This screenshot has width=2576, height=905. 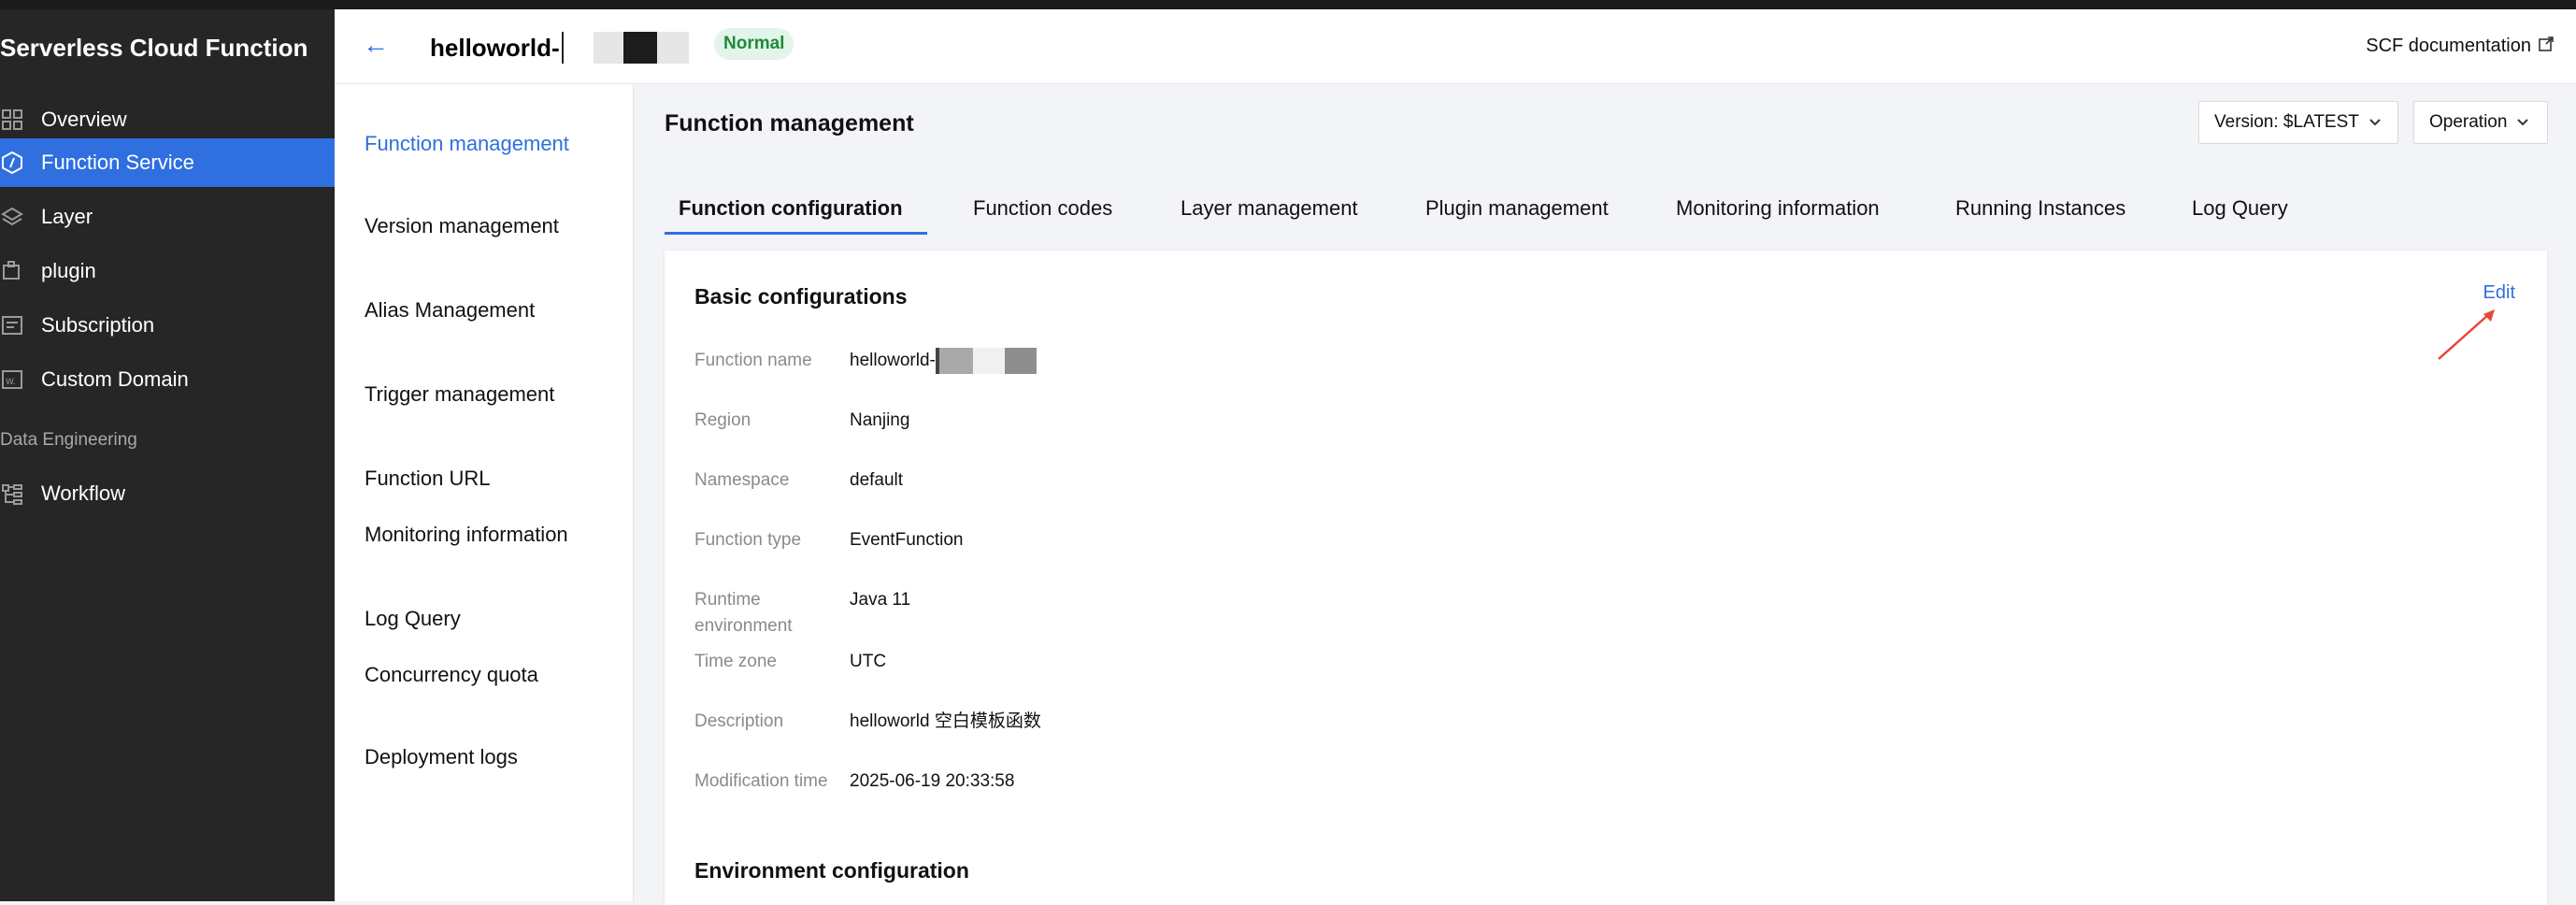 What do you see at coordinates (2448, 46) in the screenshot?
I see `doc-link-label: SCF documentation` at bounding box center [2448, 46].